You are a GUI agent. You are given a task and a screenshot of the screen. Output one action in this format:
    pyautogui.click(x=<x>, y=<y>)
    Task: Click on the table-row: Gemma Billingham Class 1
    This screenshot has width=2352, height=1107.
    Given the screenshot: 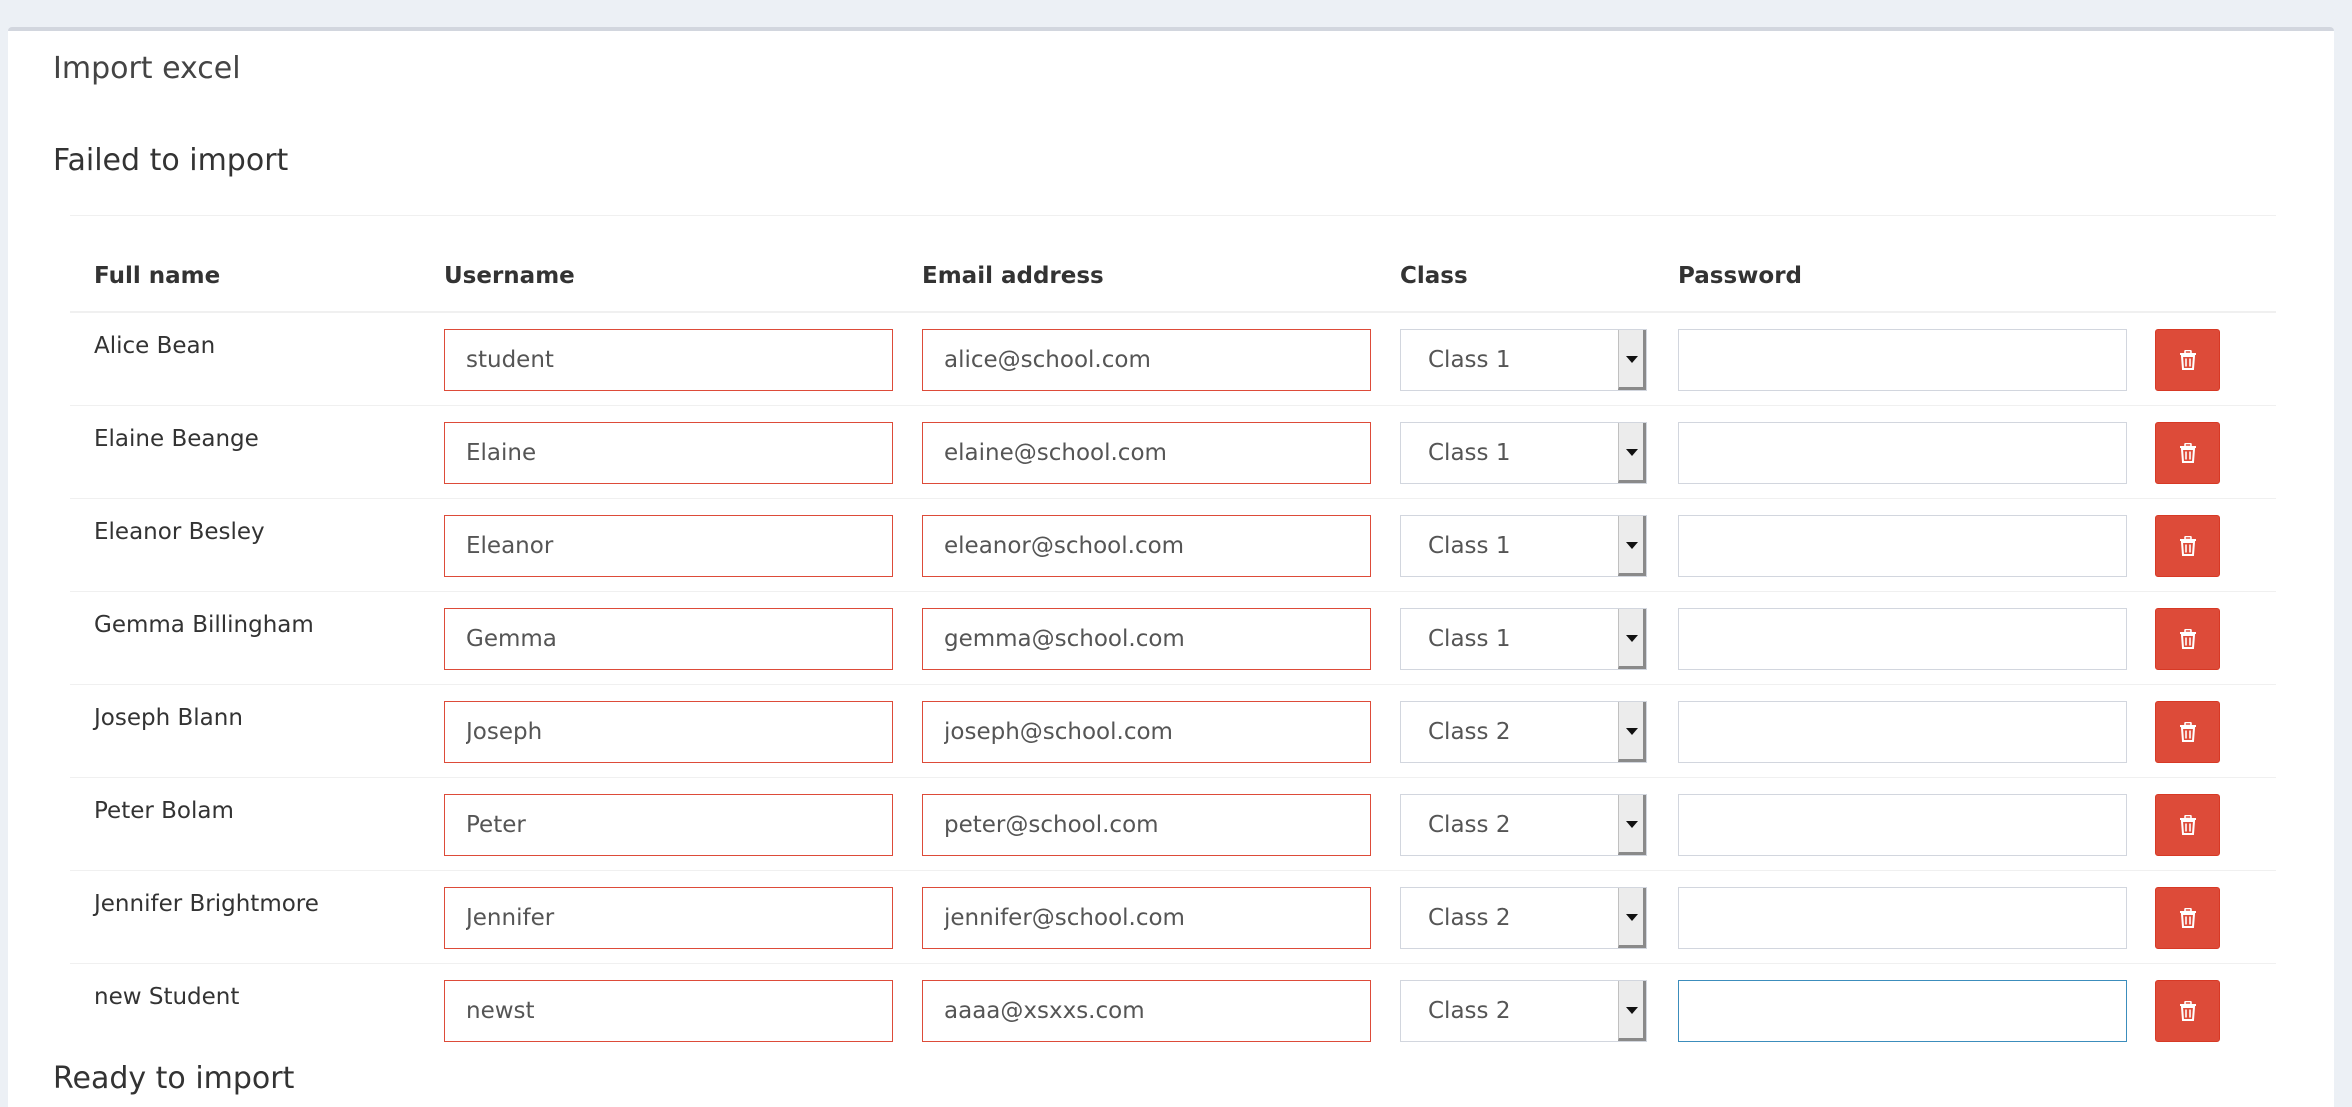 What is the action you would take?
    pyautogui.click(x=1173, y=638)
    